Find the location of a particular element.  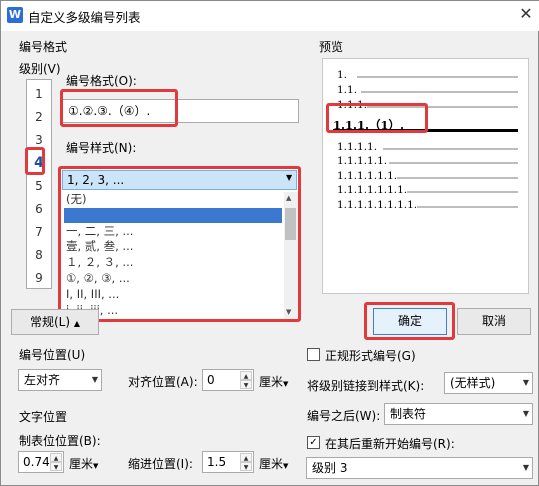

link-style-combo: (无样式) ▼ is located at coordinates (488, 383).